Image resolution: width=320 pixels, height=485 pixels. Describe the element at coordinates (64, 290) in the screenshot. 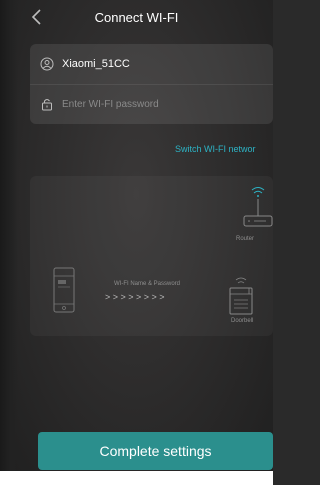

I see `phone-icon` at that location.